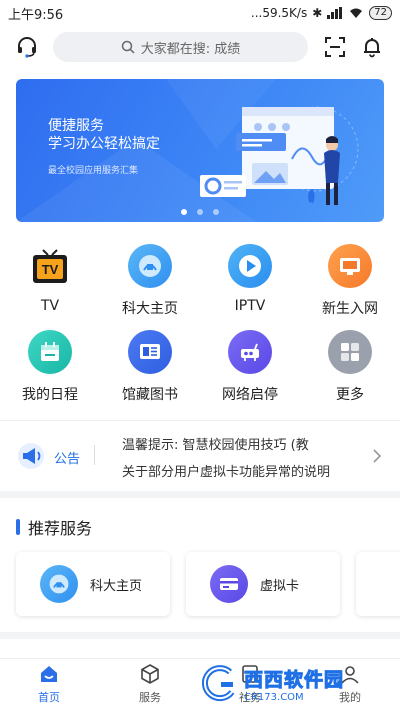  What do you see at coordinates (150, 674) in the screenshot?
I see `cube-icon` at bounding box center [150, 674].